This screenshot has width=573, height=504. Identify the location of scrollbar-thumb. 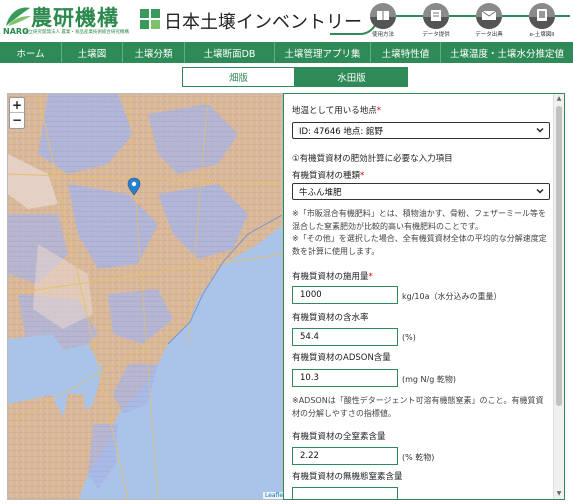
(559, 256).